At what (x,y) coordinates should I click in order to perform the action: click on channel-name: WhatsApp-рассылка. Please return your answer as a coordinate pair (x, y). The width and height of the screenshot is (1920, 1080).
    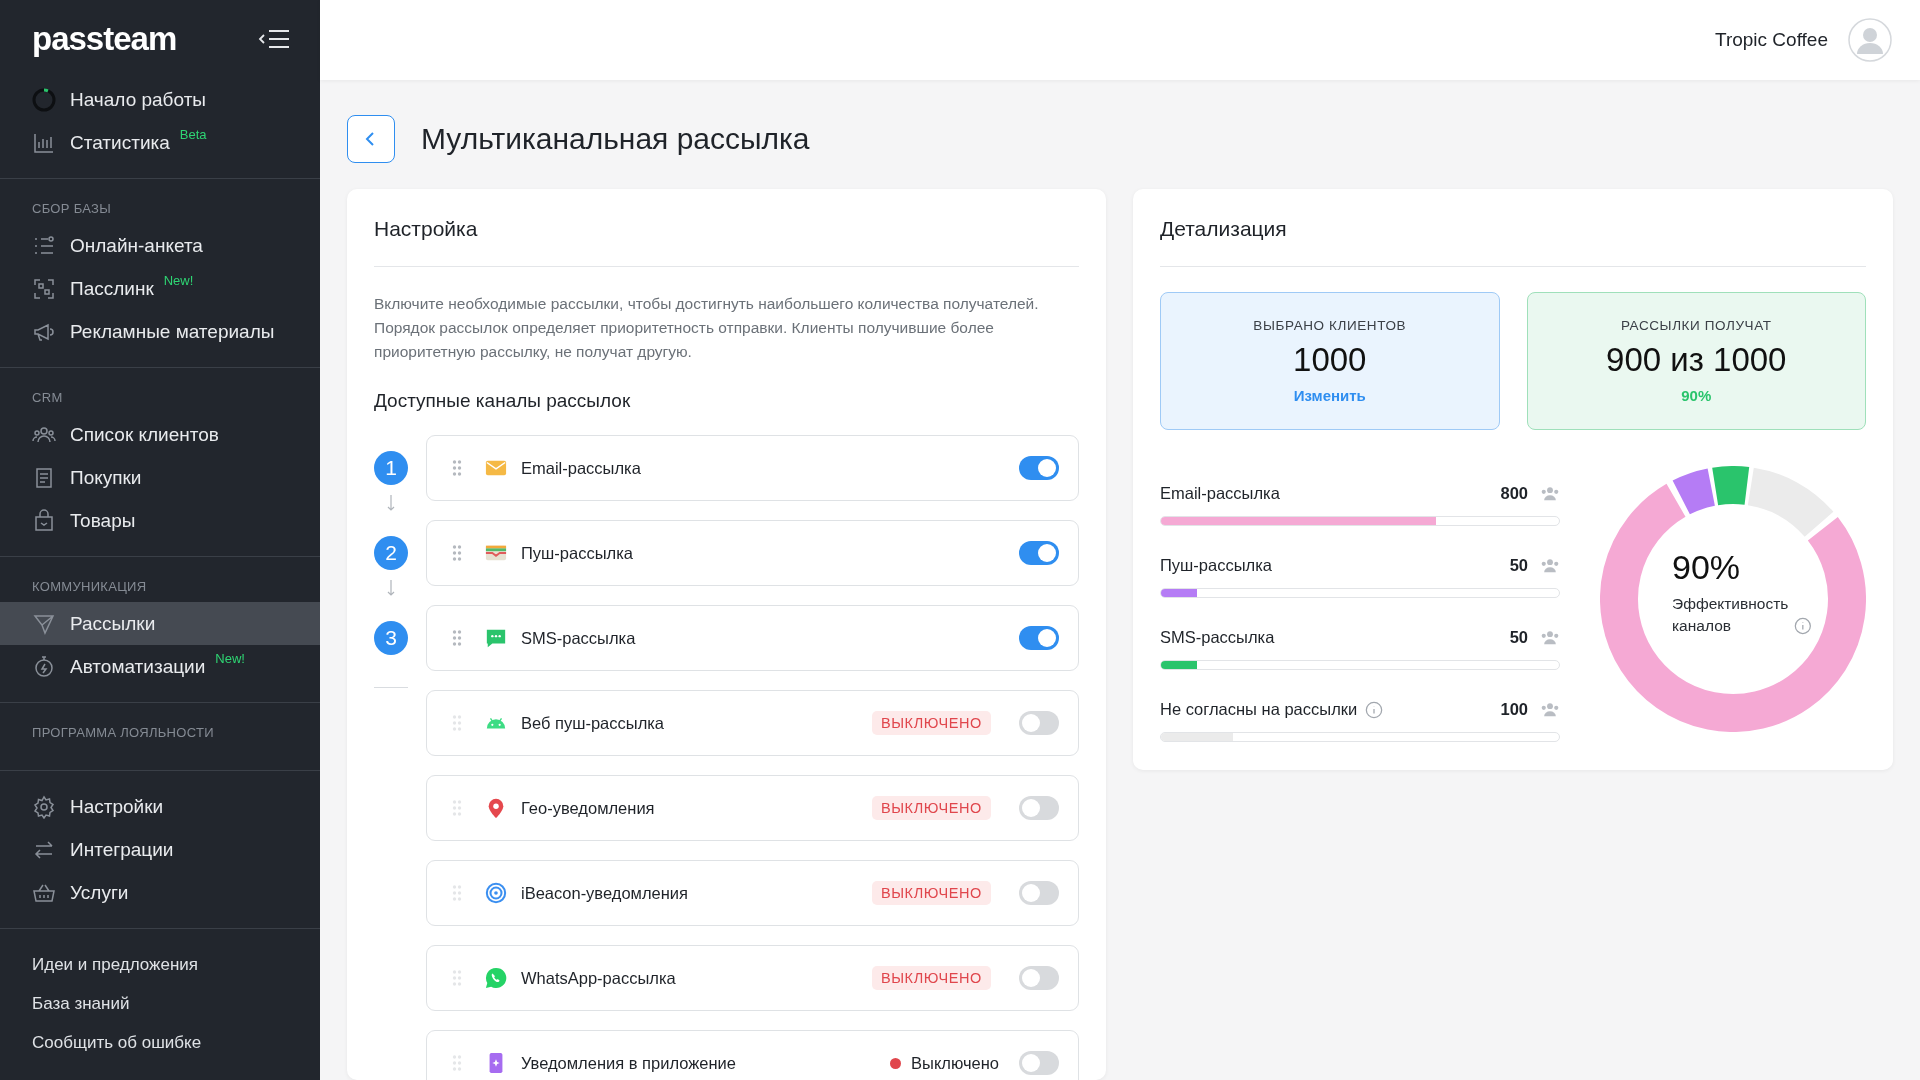
    Looking at the image, I should click on (599, 978).